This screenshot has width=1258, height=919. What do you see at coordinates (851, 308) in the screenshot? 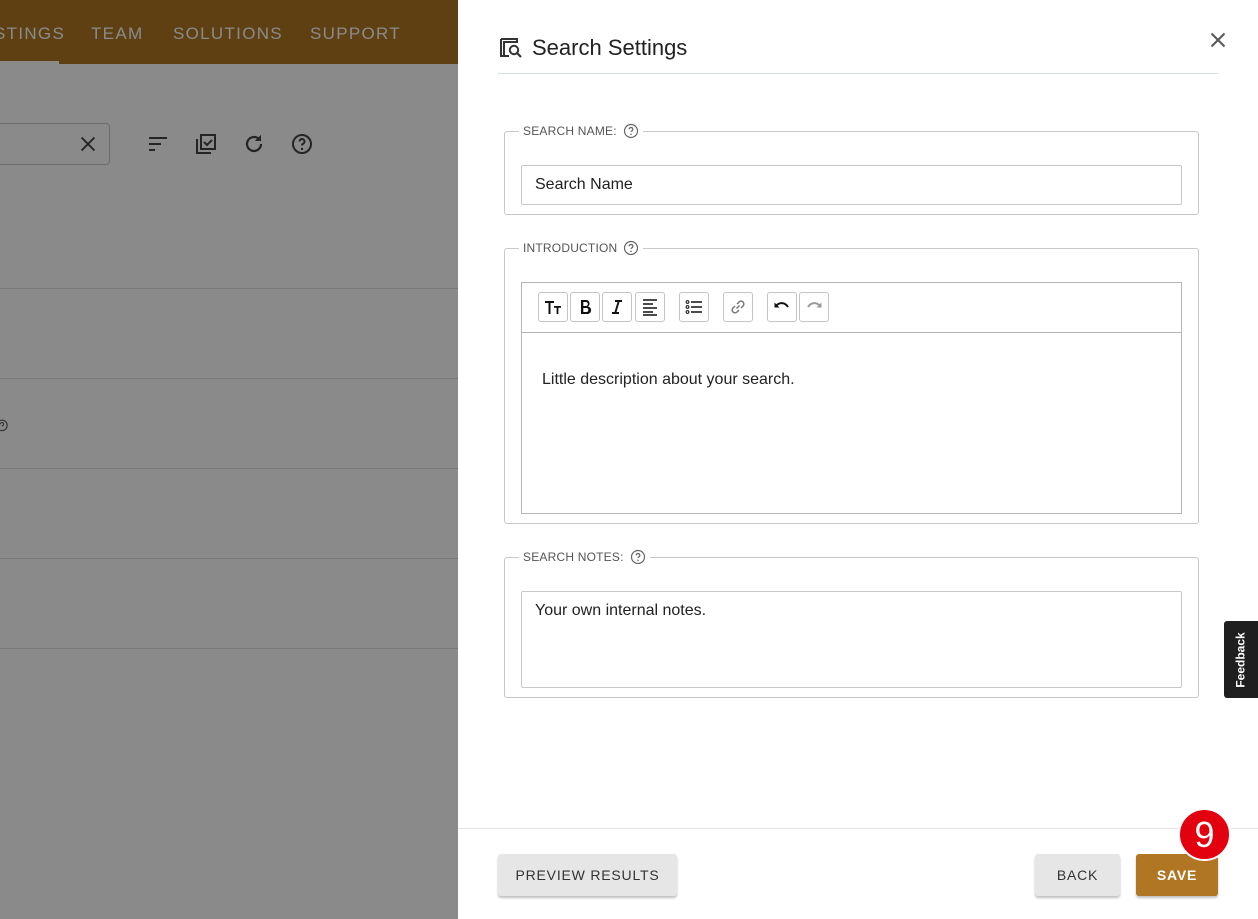
I see `editor-toolbar` at bounding box center [851, 308].